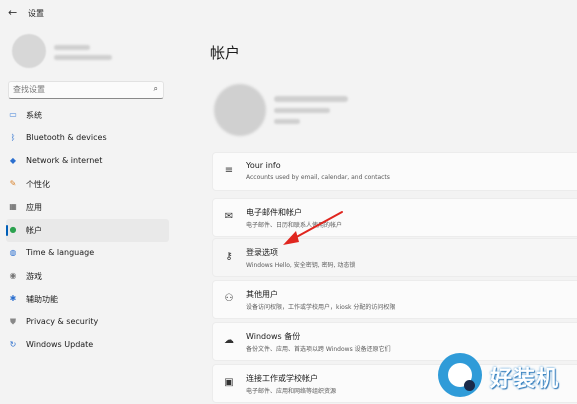  I want to click on sidebar-item: ◉ 游戏, so click(87, 276).